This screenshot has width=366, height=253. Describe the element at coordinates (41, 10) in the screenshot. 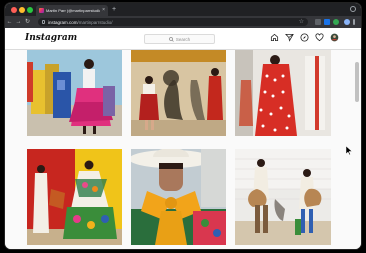

I see `instagram-favicon-icon` at that location.